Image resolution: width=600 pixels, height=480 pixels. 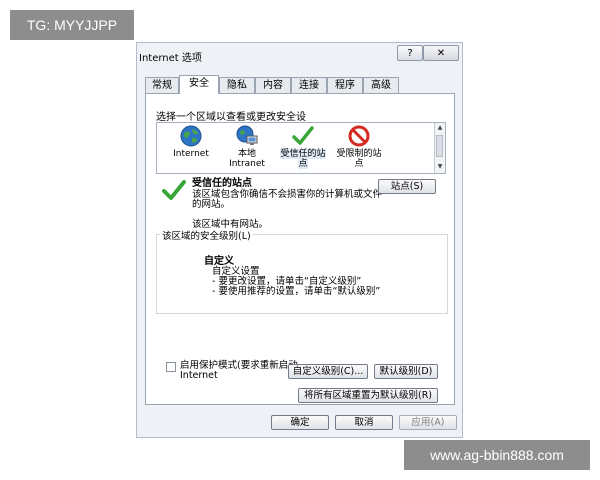 What do you see at coordinates (309, 85) in the screenshot?
I see `tab-connections: 连接` at bounding box center [309, 85].